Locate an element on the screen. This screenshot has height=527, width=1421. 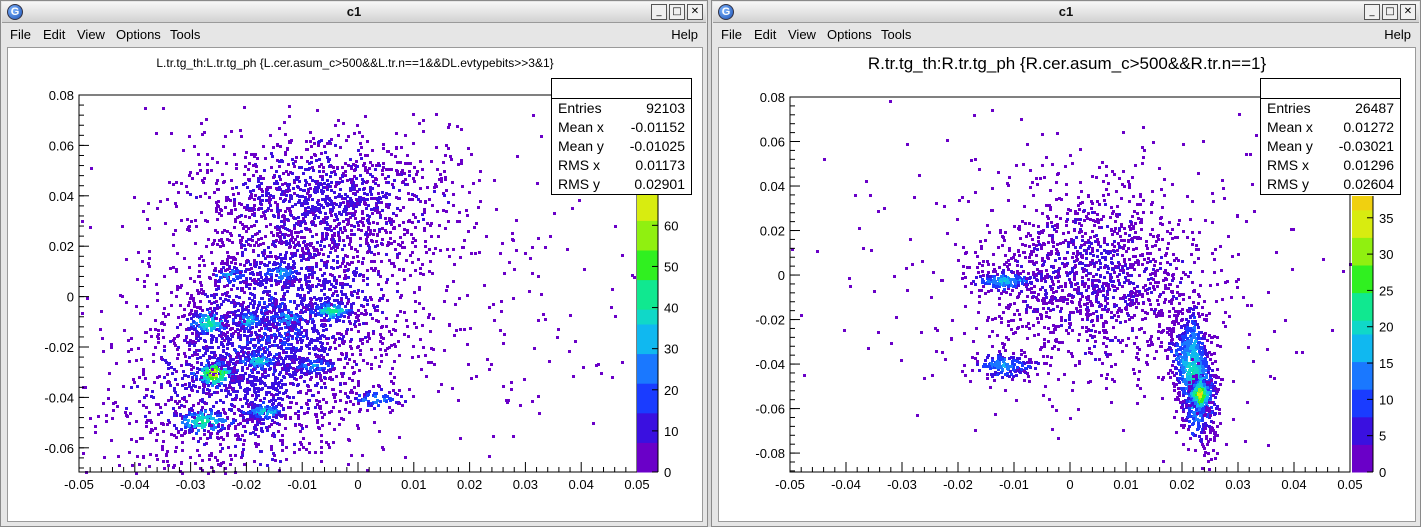
stats-value: 0.01296 is located at coordinates (1368, 165).